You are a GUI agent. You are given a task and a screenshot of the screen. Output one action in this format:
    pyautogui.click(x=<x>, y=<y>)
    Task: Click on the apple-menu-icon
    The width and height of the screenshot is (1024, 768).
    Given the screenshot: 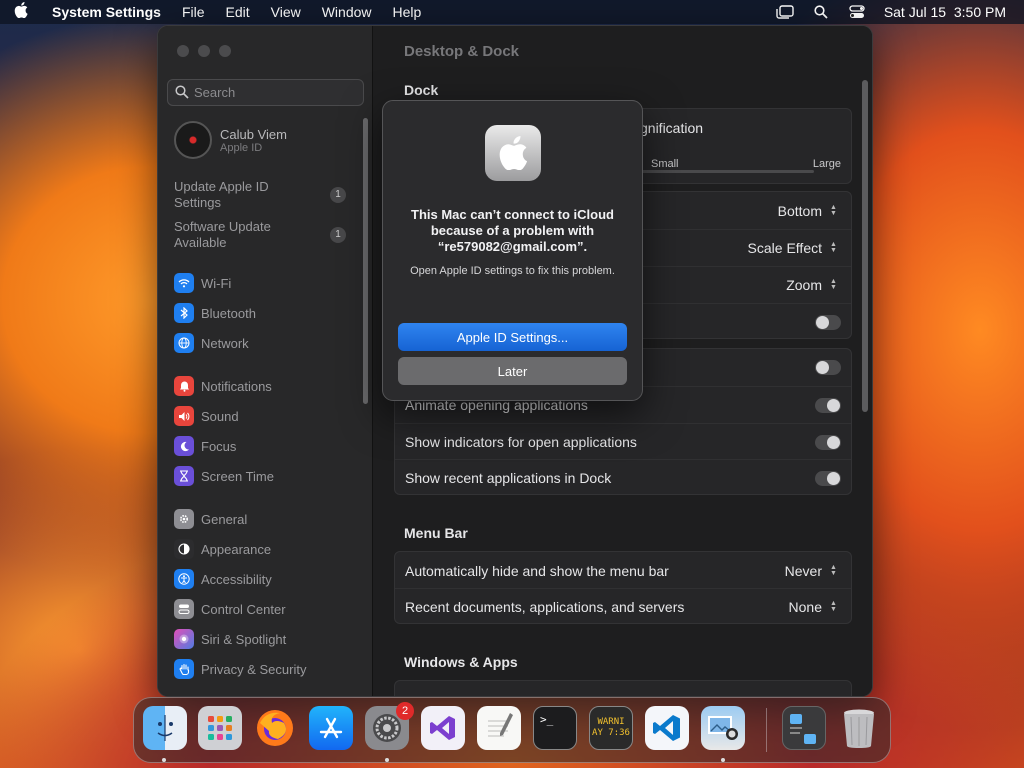 What is the action you would take?
    pyautogui.click(x=28, y=12)
    